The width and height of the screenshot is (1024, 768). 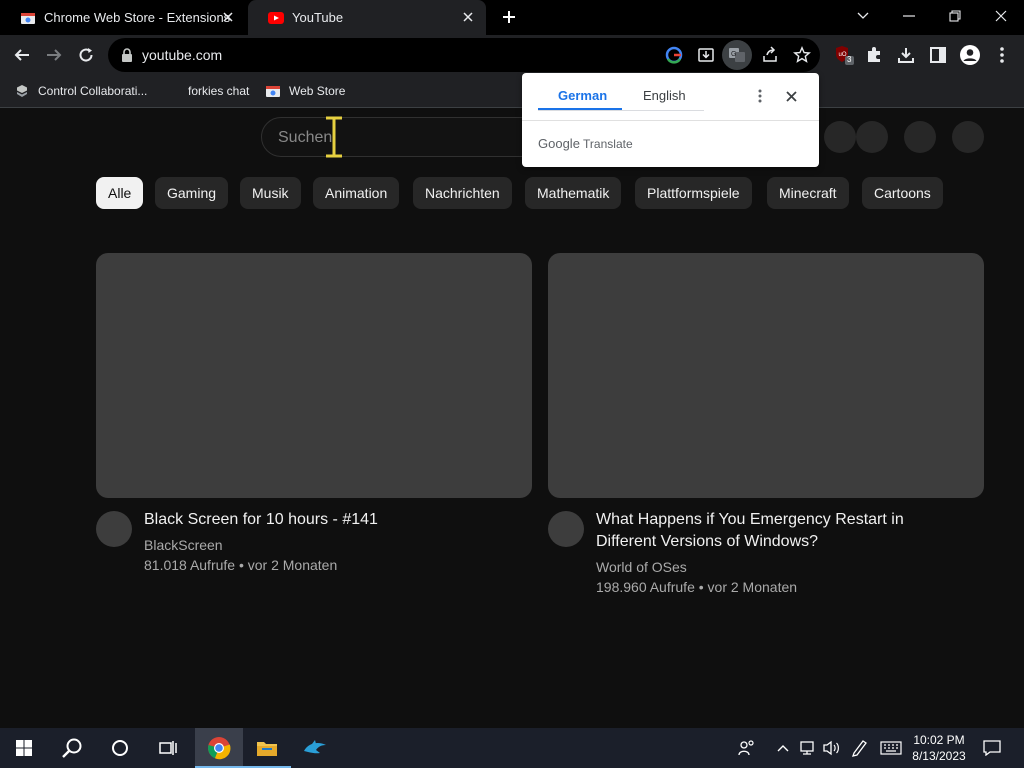 What do you see at coordinates (874, 55) in the screenshot?
I see `extensions-puzzle-icon` at bounding box center [874, 55].